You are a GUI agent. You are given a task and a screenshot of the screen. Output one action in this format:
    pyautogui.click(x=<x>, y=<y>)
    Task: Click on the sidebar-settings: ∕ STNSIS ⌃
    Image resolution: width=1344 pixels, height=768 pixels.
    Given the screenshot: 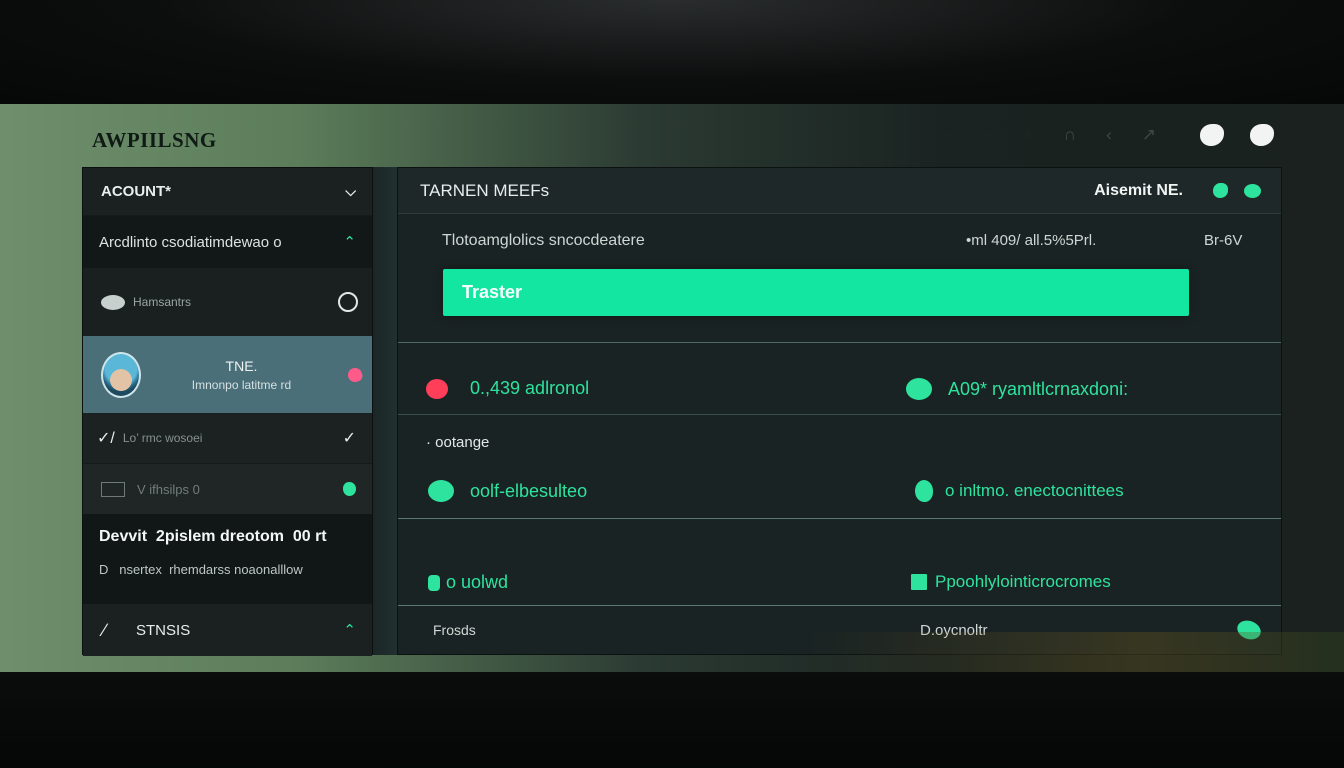 What is the action you would take?
    pyautogui.click(x=227, y=630)
    